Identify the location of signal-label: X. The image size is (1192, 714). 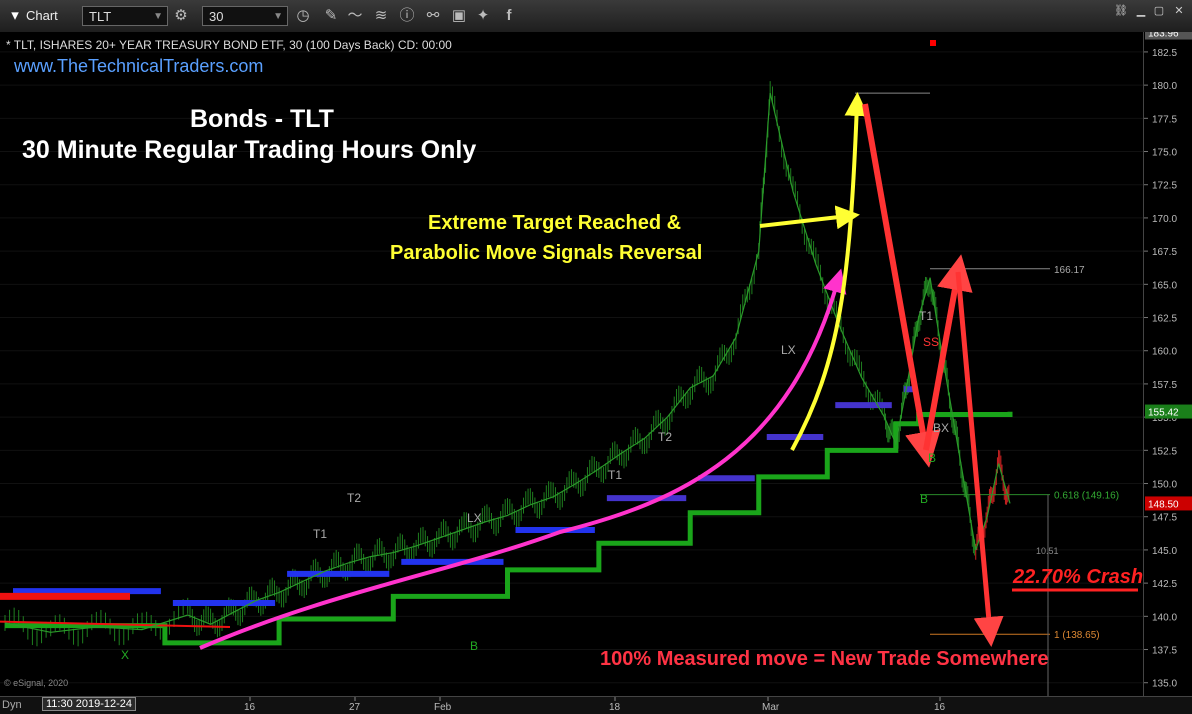
(125, 655).